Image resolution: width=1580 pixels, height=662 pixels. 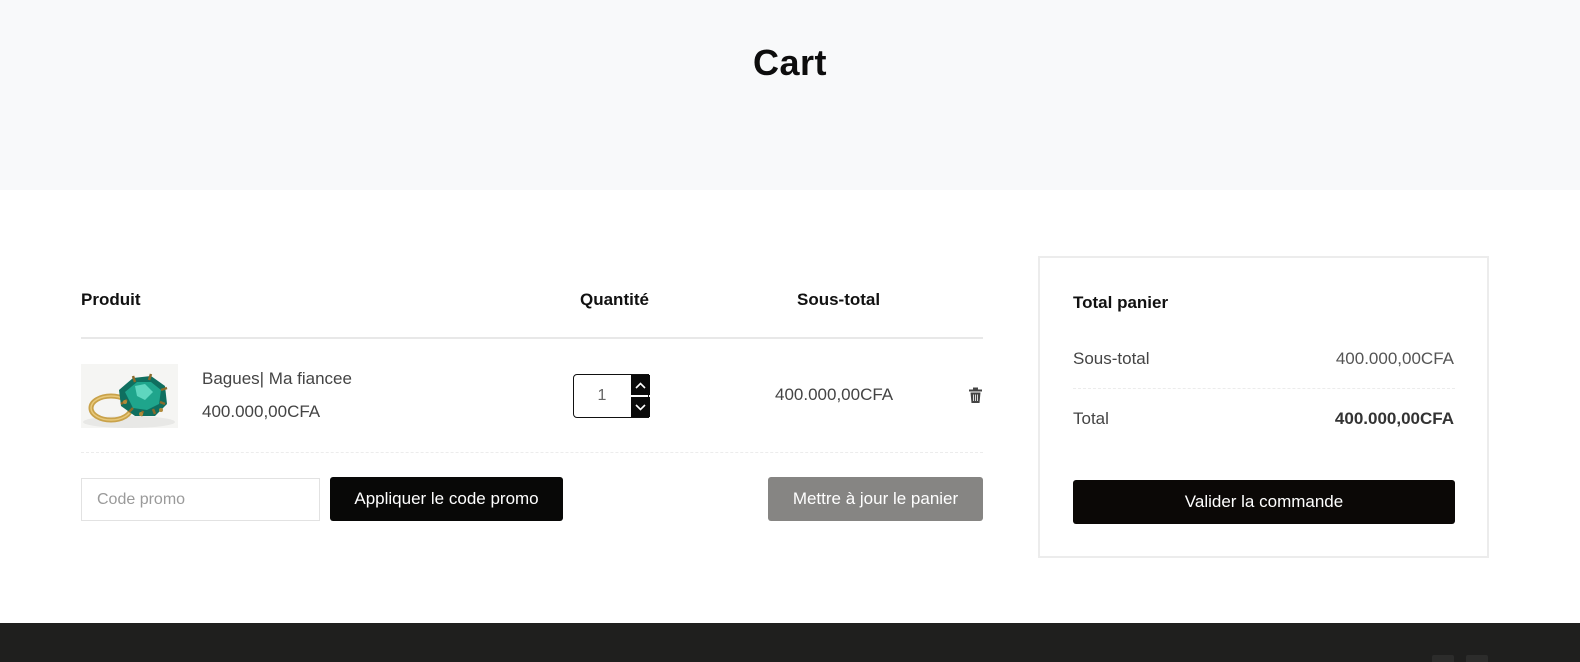 I want to click on row-subtotal: 400.000,00CFA, so click(x=834, y=394).